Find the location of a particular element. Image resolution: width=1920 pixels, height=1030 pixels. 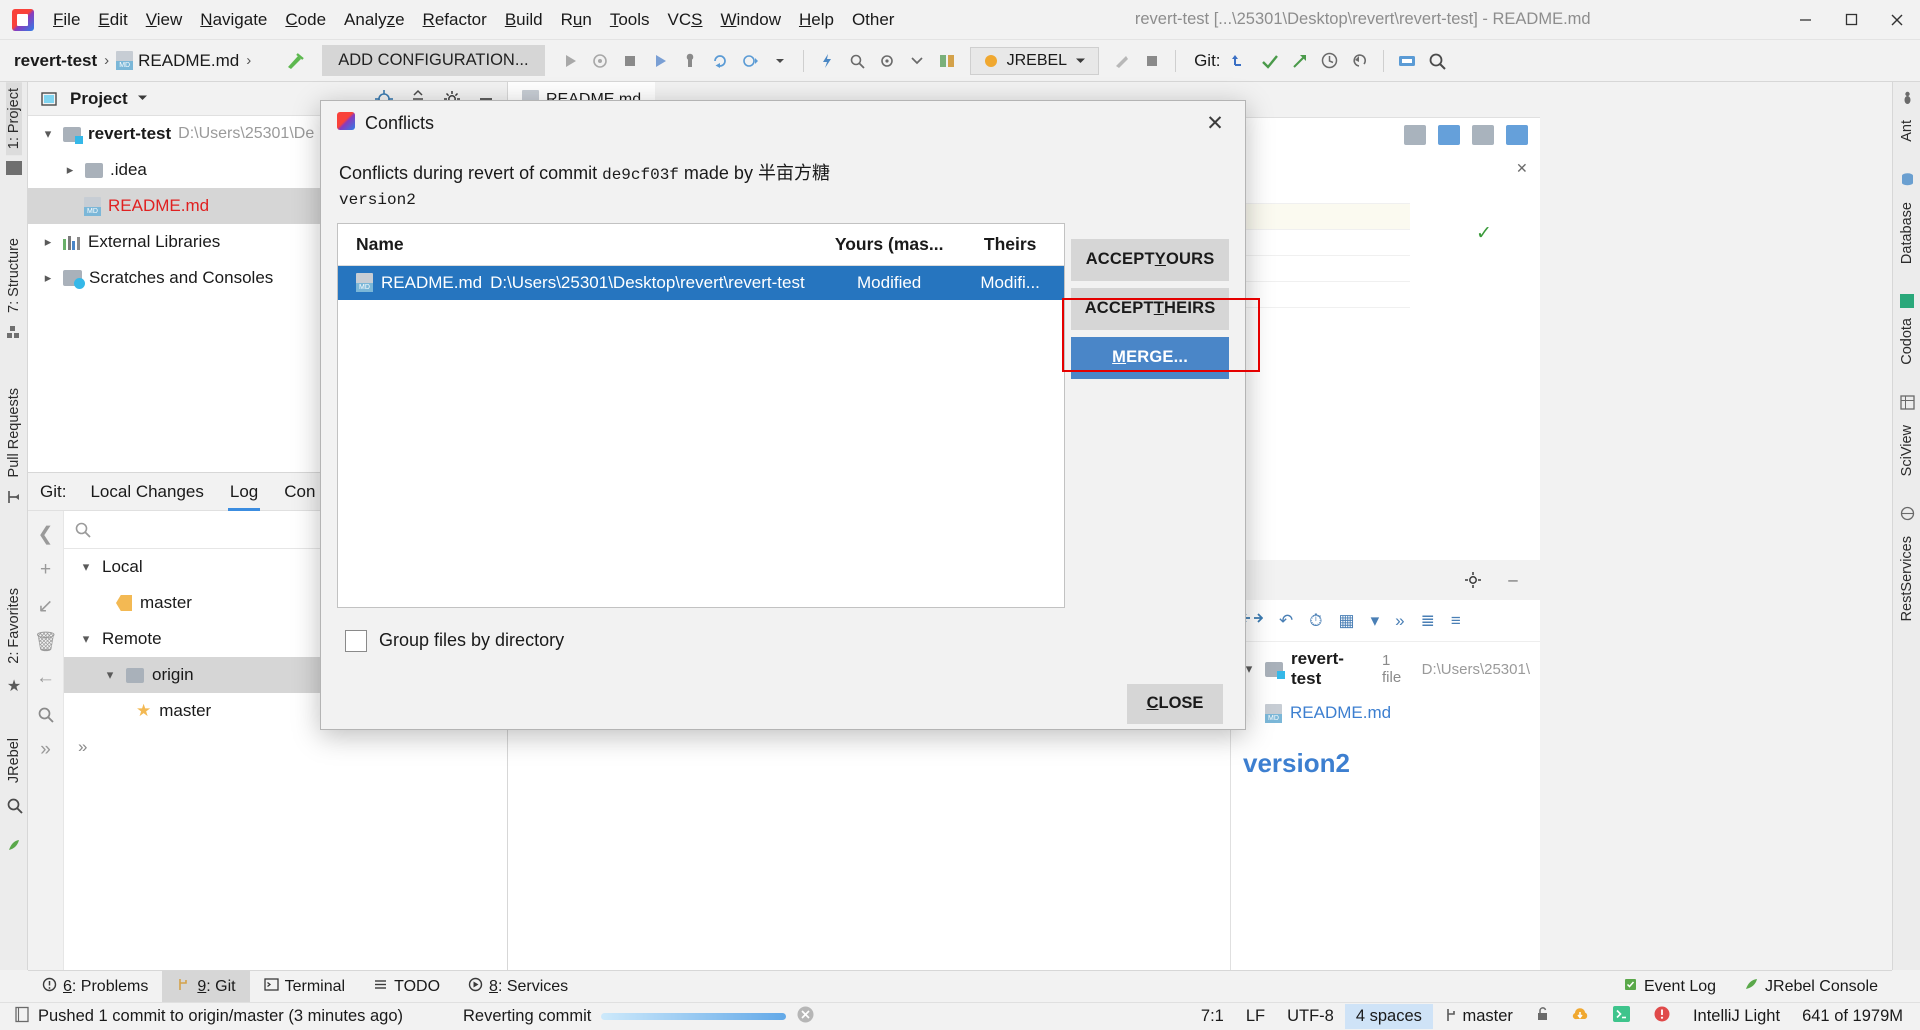

maximize-button is located at coordinates (1851, 20).